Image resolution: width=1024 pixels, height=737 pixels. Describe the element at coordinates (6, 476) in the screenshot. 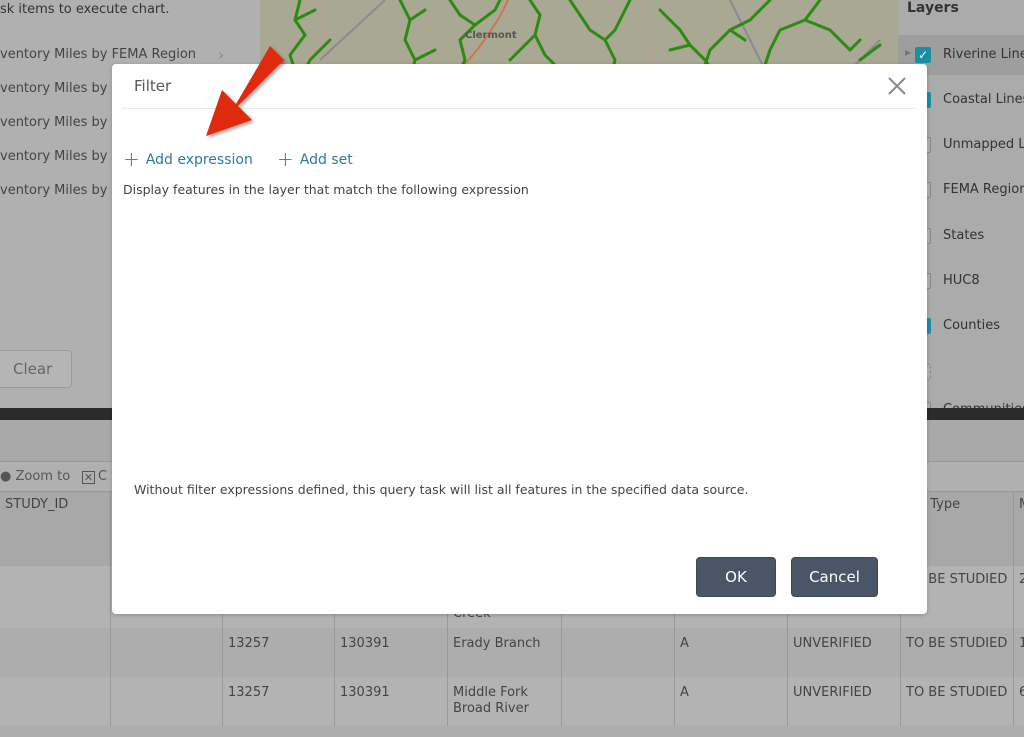

I see `map-pin-icon: ●` at that location.